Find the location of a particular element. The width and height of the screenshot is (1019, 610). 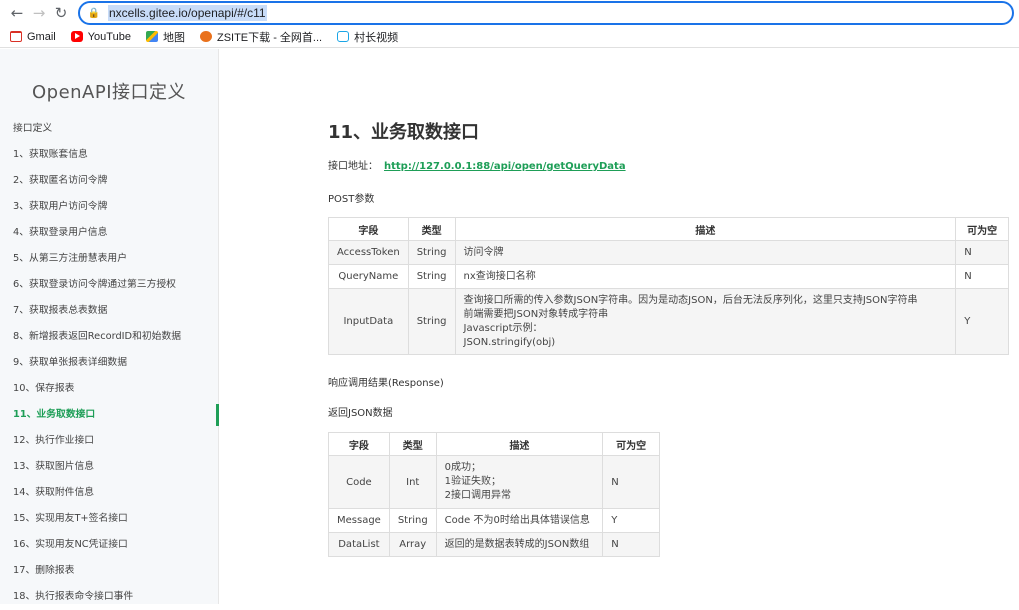

desc-line: 0成功； is located at coordinates (463, 467).